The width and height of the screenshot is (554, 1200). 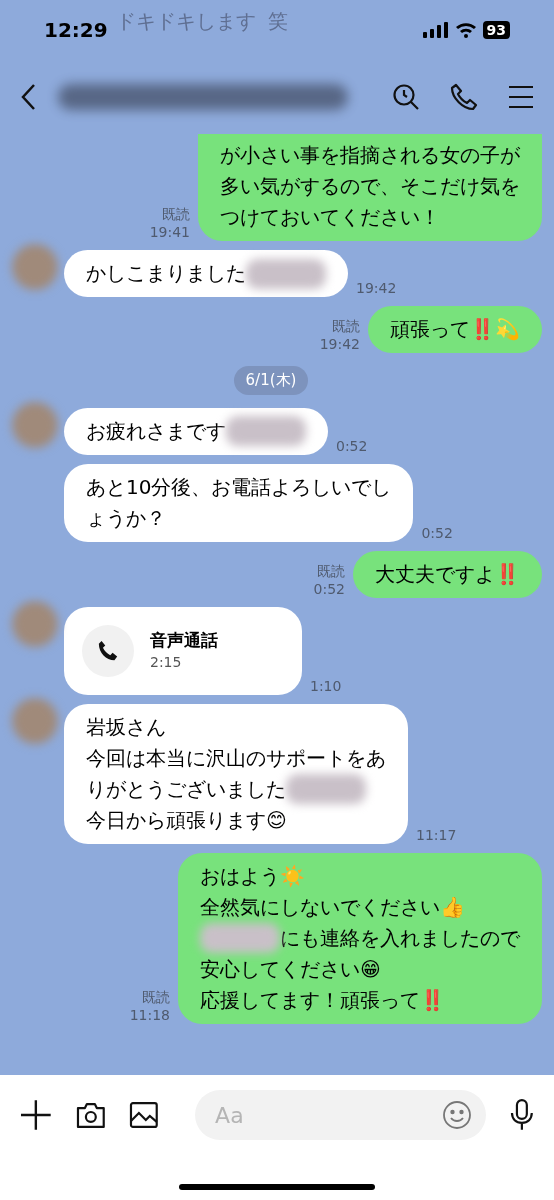 What do you see at coordinates (496, 30) in the screenshot?
I see `battery-level: 93` at bounding box center [496, 30].